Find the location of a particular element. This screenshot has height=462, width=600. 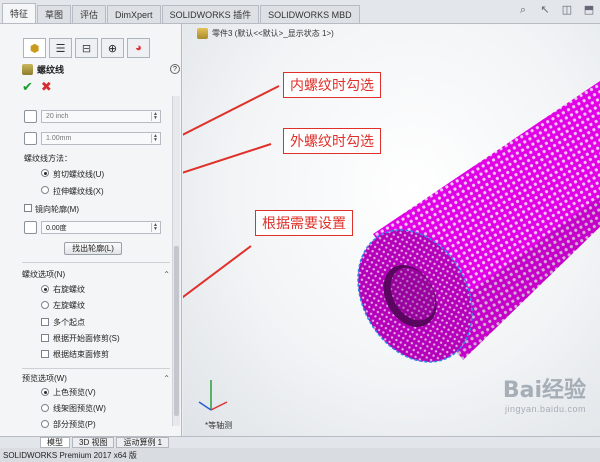

partial-preview-radio is located at coordinates (45, 424).